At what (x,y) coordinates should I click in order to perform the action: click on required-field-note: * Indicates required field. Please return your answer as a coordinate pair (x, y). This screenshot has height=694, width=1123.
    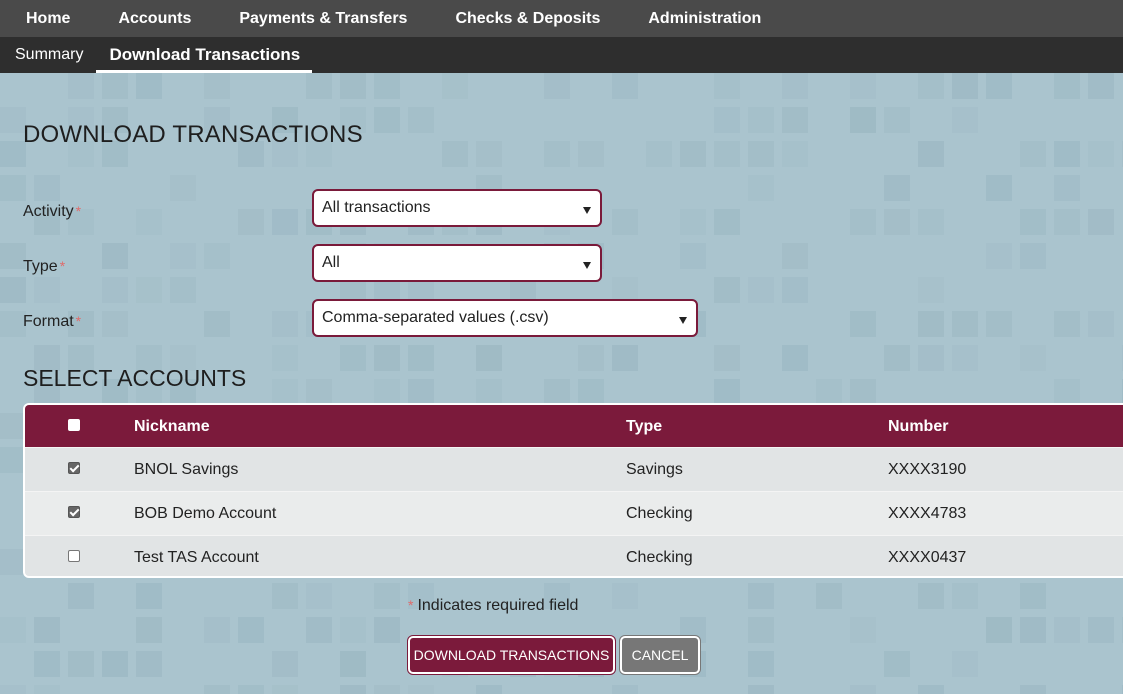
    Looking at the image, I should click on (493, 606).